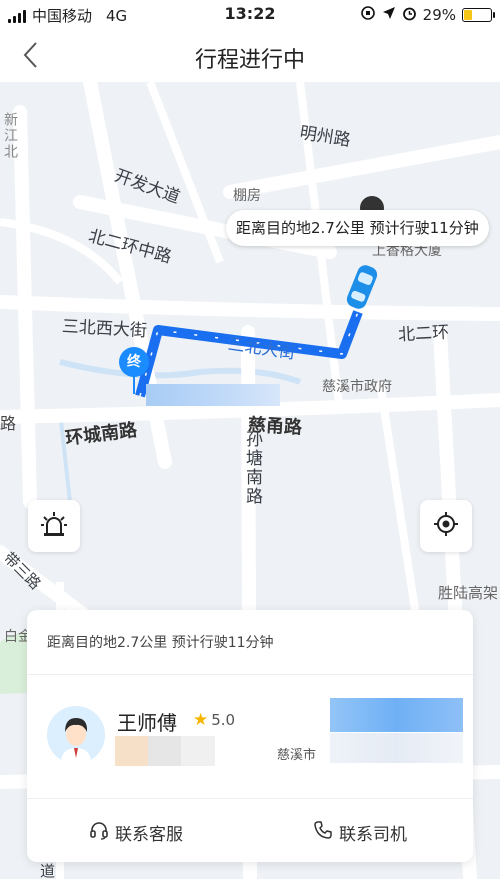 The image size is (500, 879). What do you see at coordinates (250, 15) in the screenshot?
I see `status-bar: 中国移动 4G 13:22 29%` at bounding box center [250, 15].